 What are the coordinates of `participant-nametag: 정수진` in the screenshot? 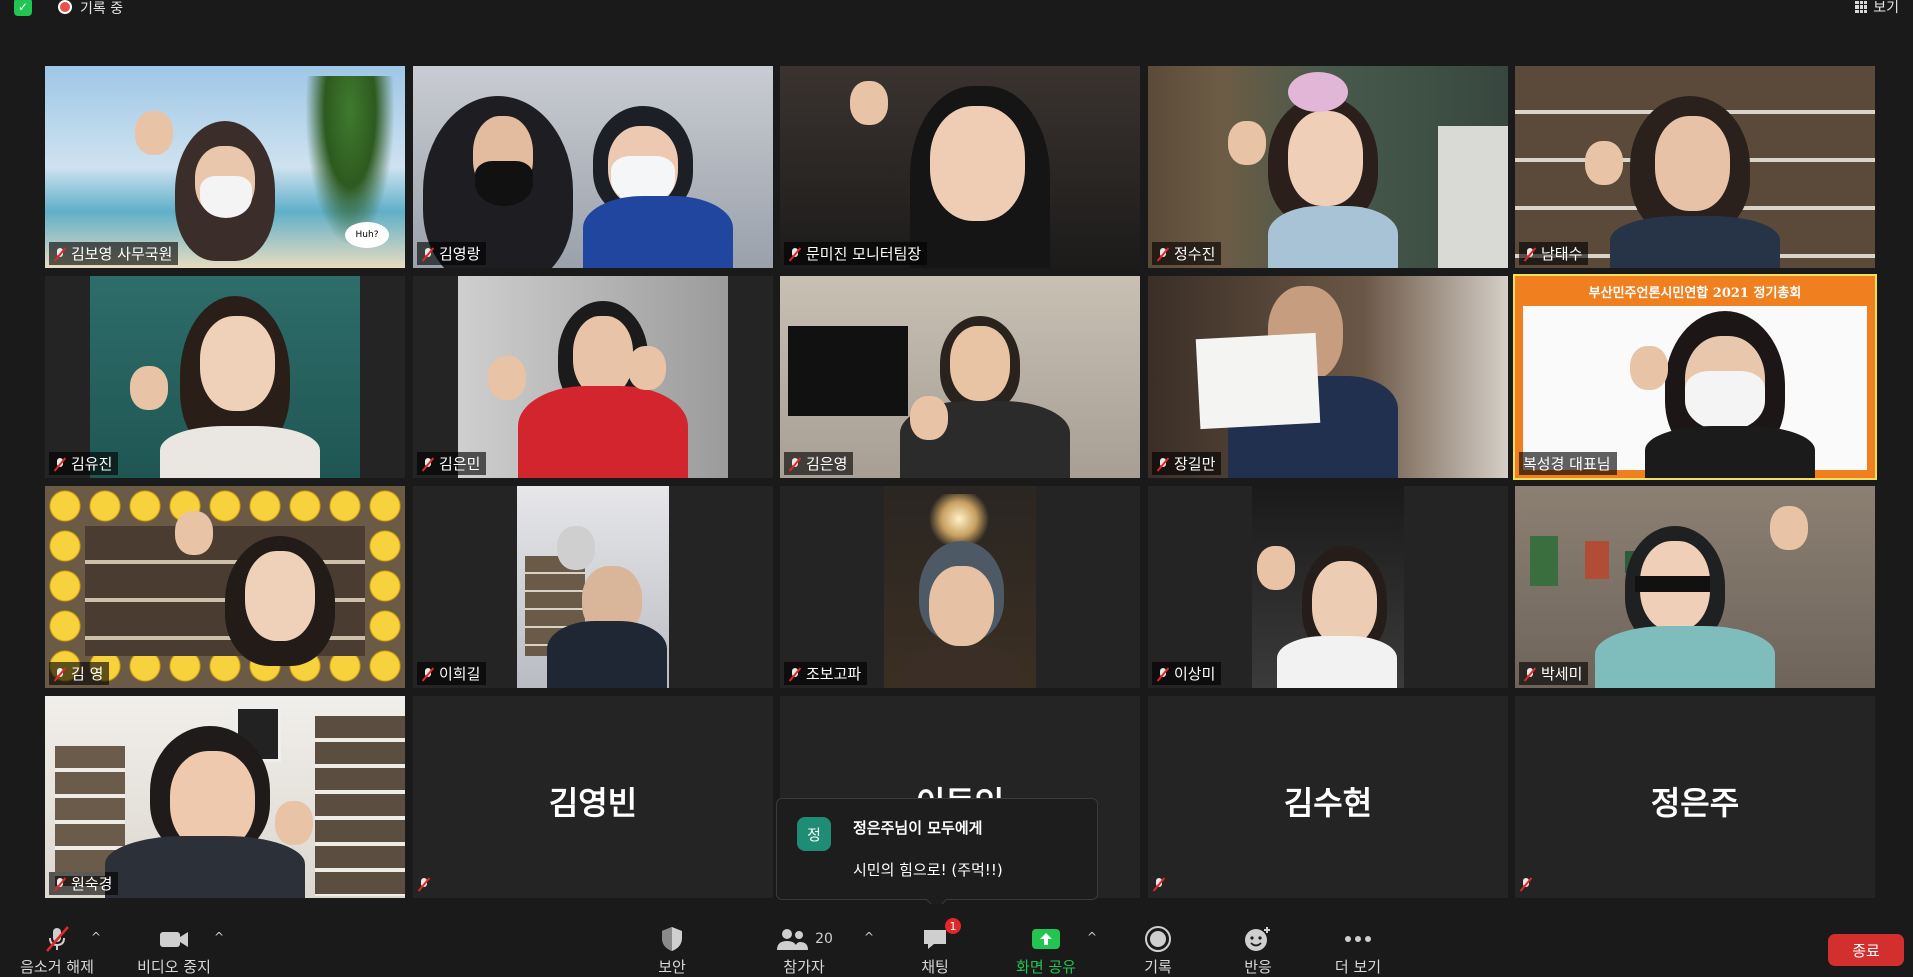 It's located at (1187, 253).